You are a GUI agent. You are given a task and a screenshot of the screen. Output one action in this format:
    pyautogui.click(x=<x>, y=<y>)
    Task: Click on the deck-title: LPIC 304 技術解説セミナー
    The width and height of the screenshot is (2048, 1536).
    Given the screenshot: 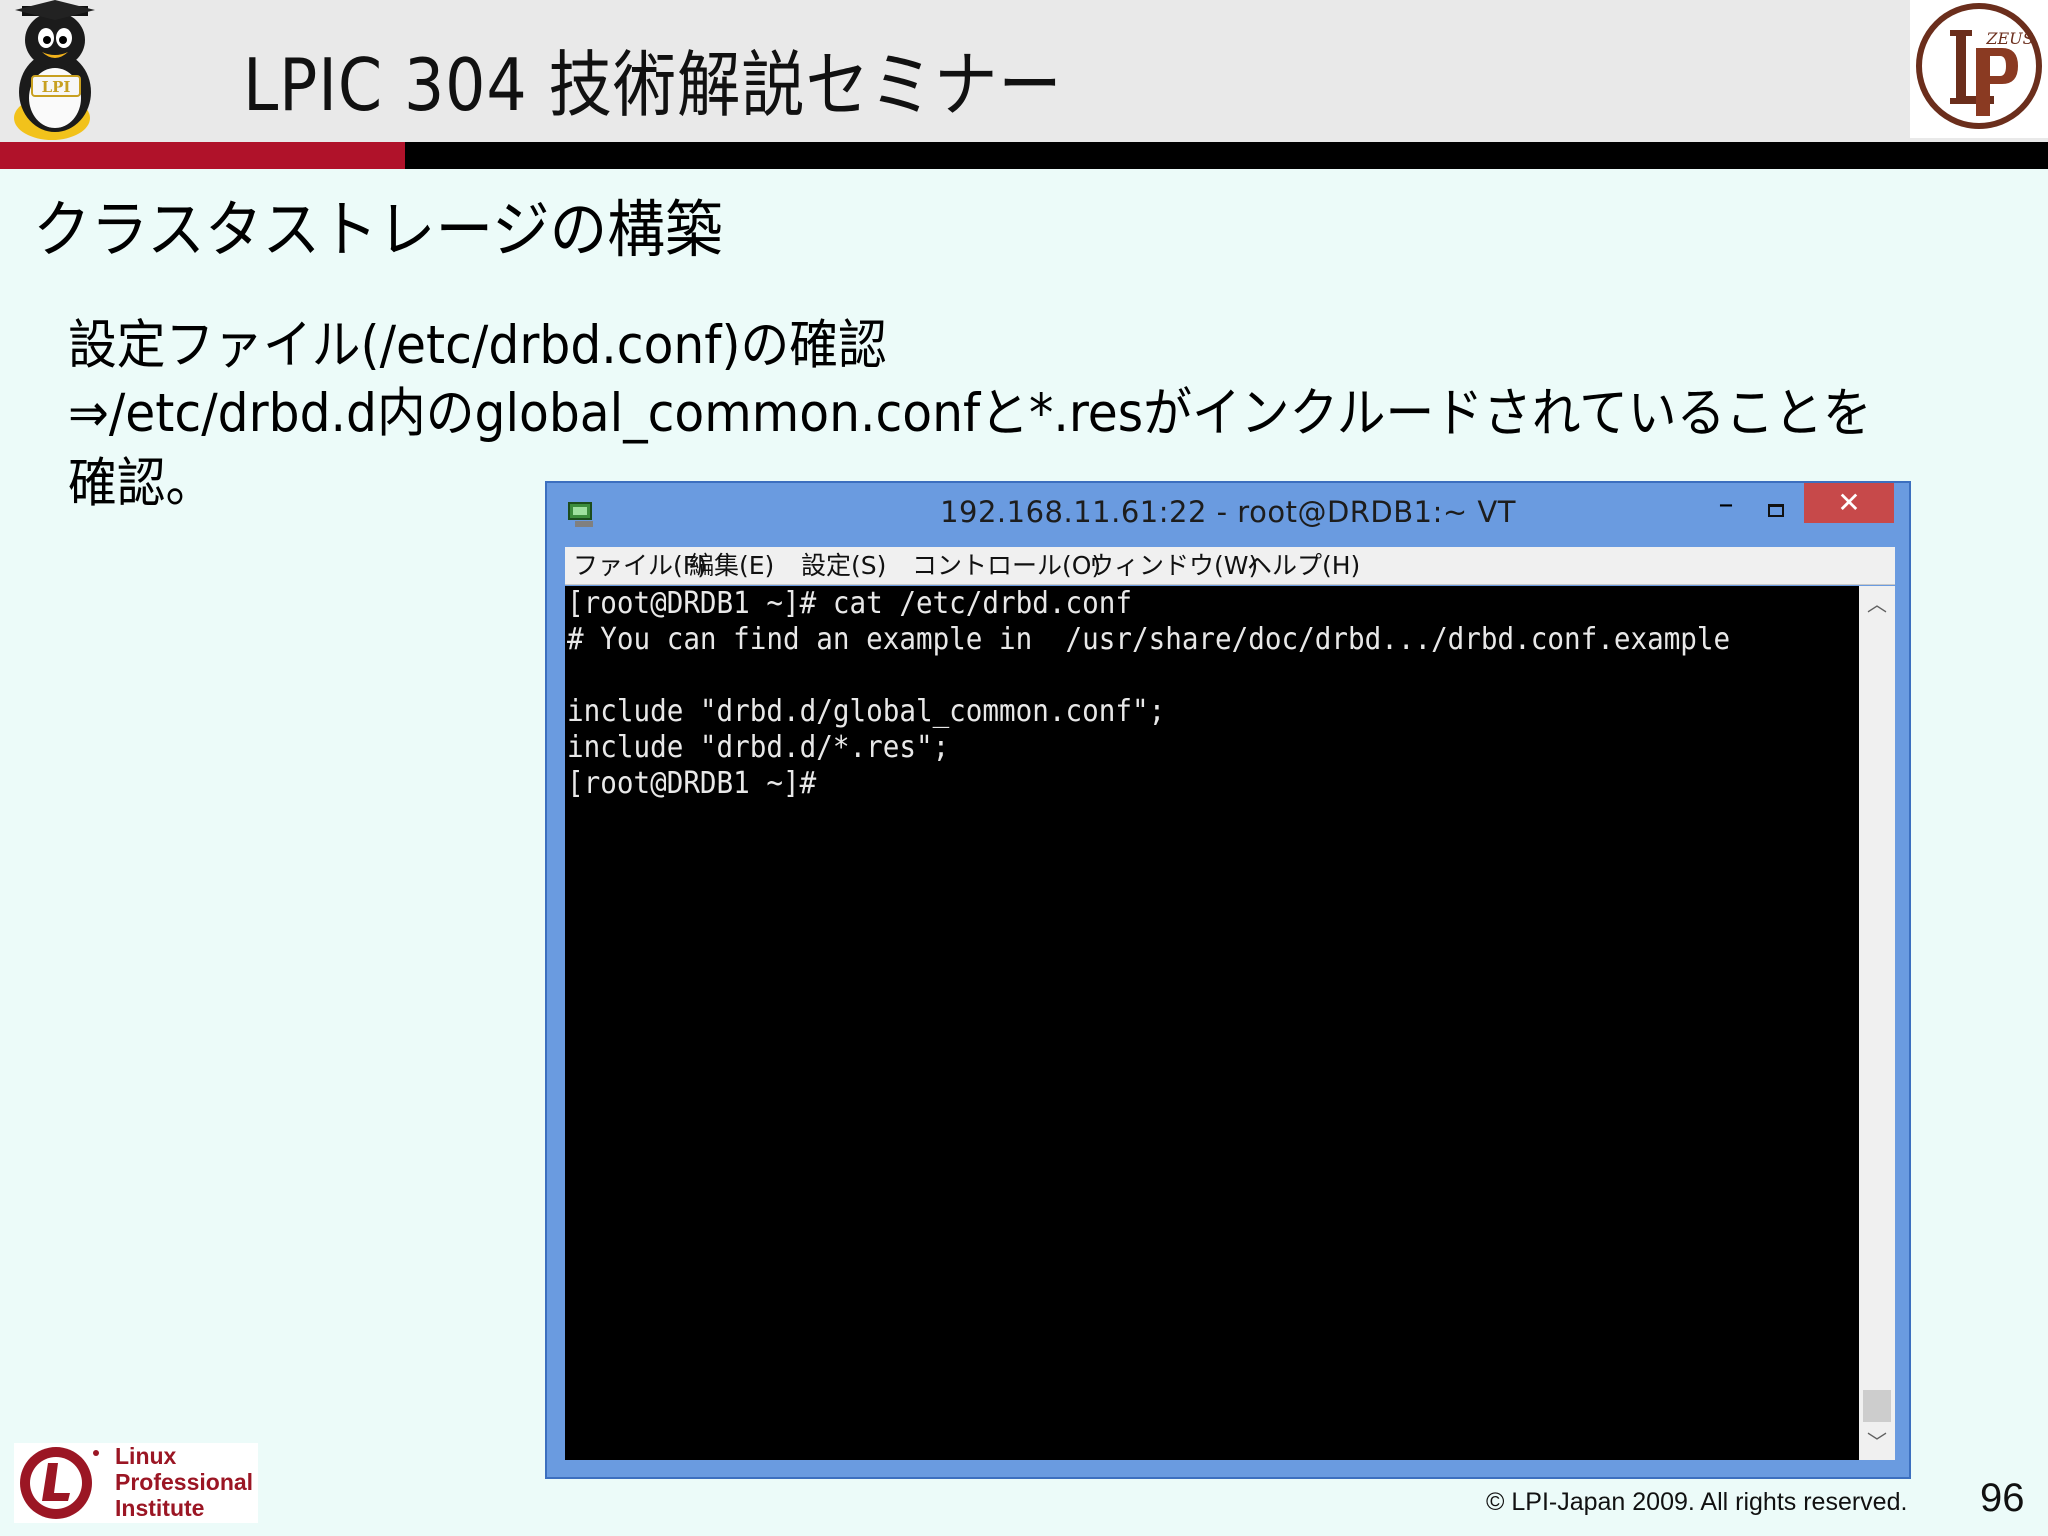 What is the action you would take?
    pyautogui.click(x=653, y=85)
    